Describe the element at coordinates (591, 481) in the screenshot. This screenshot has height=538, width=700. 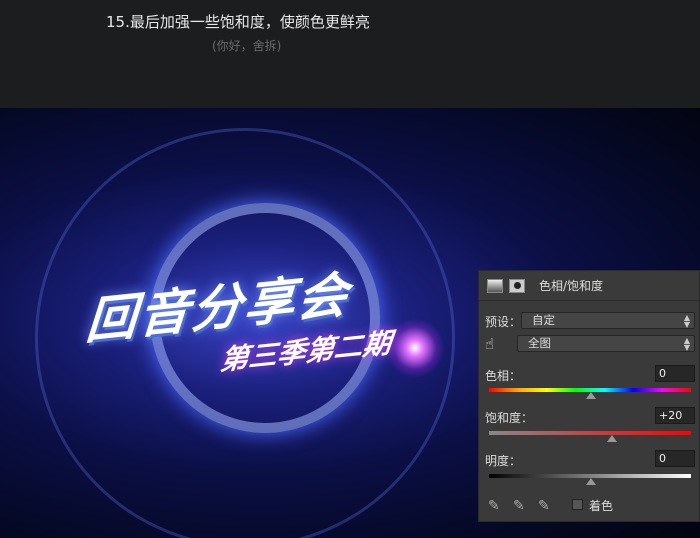
I see `lightness-slider-thumb` at that location.